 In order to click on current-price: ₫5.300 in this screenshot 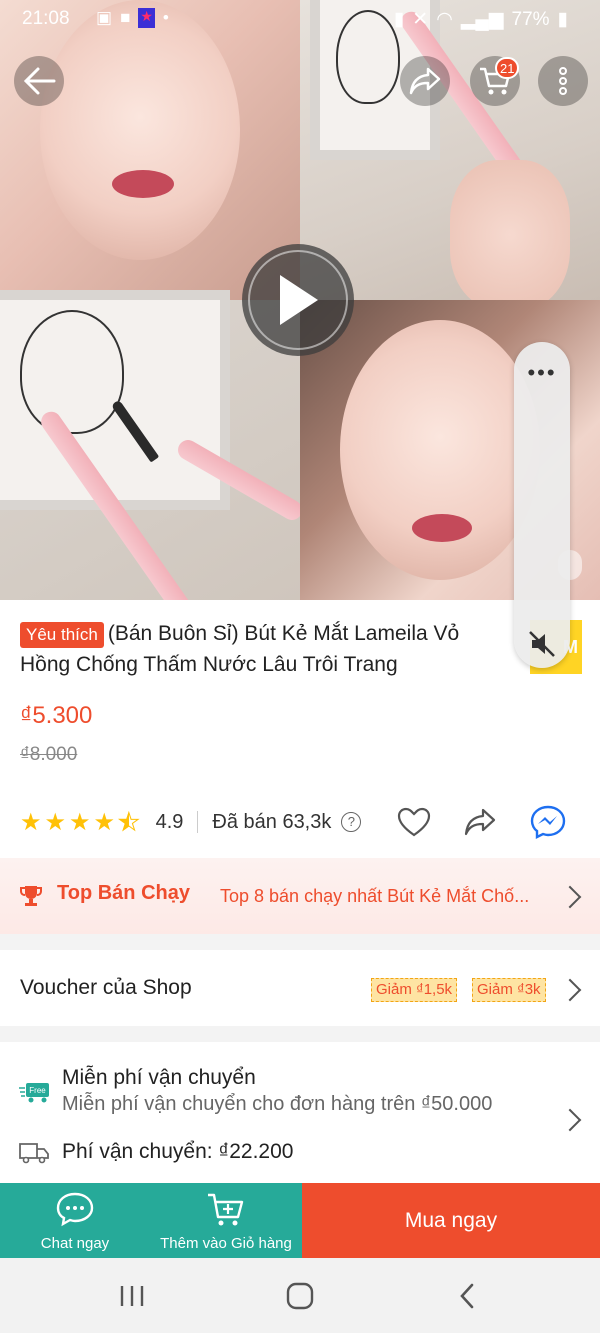, I will do `click(56, 715)`.